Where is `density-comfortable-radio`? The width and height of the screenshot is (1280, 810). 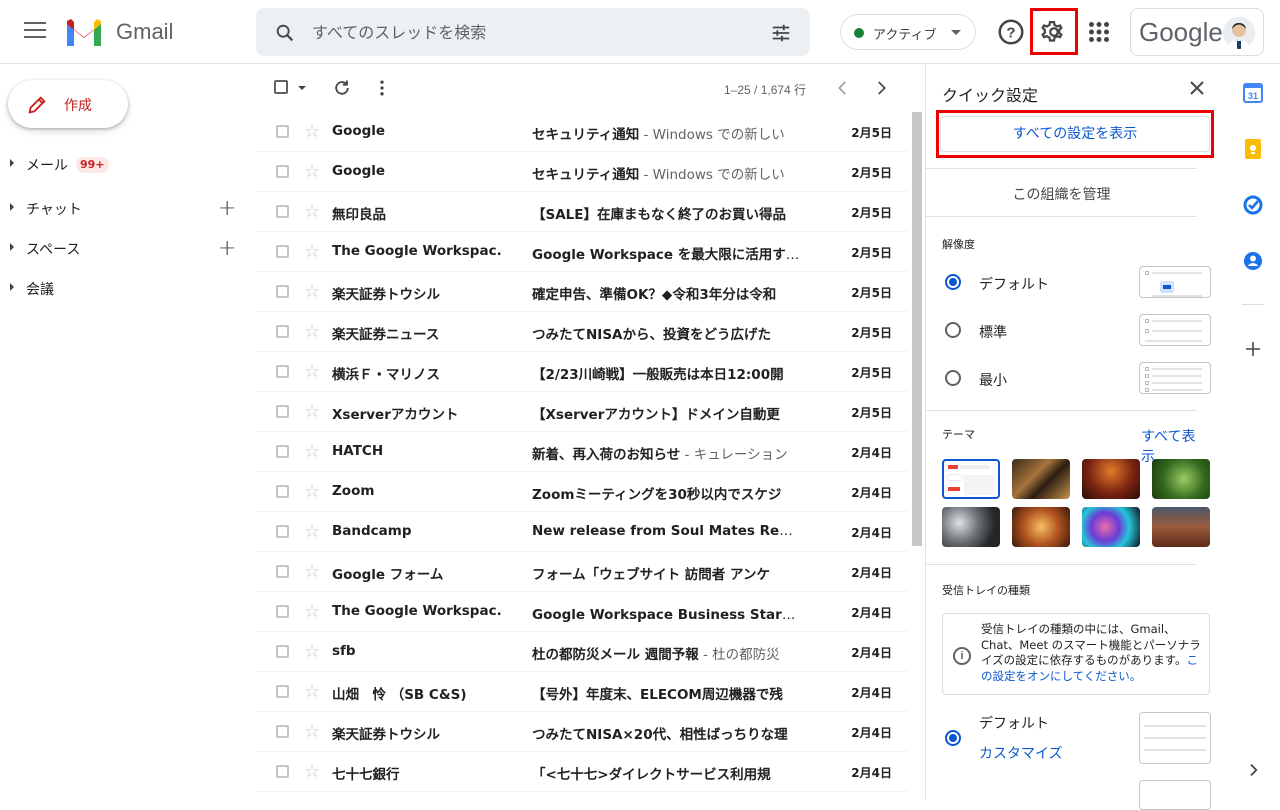
density-comfortable-radio is located at coordinates (953, 330).